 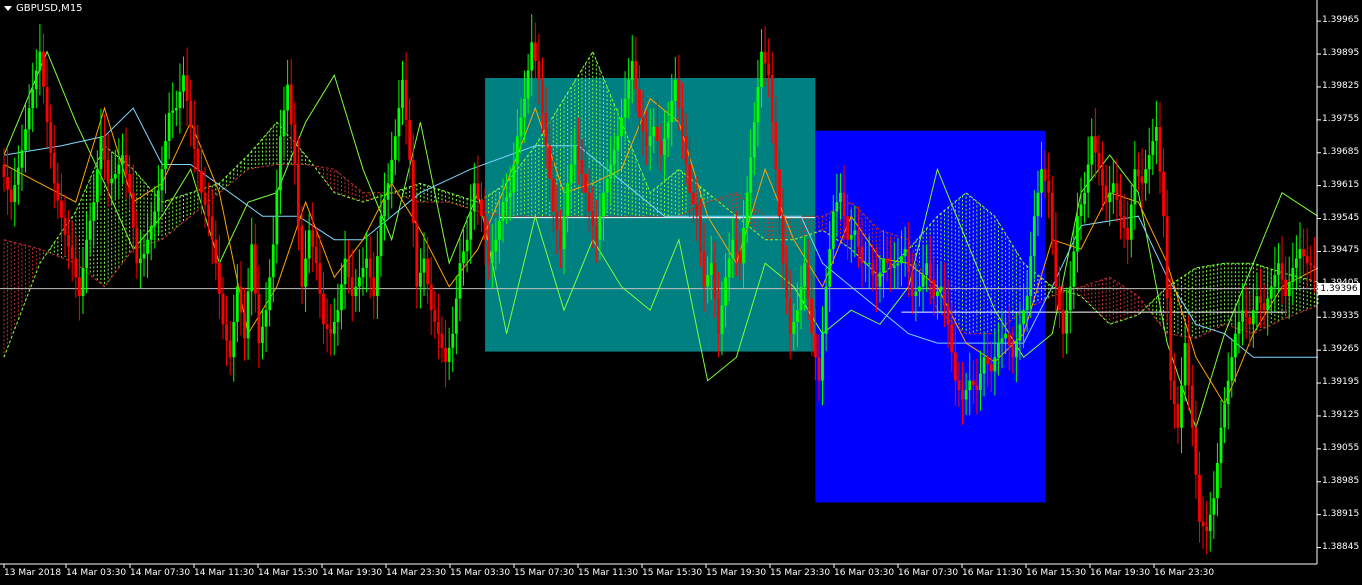 I want to click on price-tick-label: 1.39335, so click(x=1341, y=316).